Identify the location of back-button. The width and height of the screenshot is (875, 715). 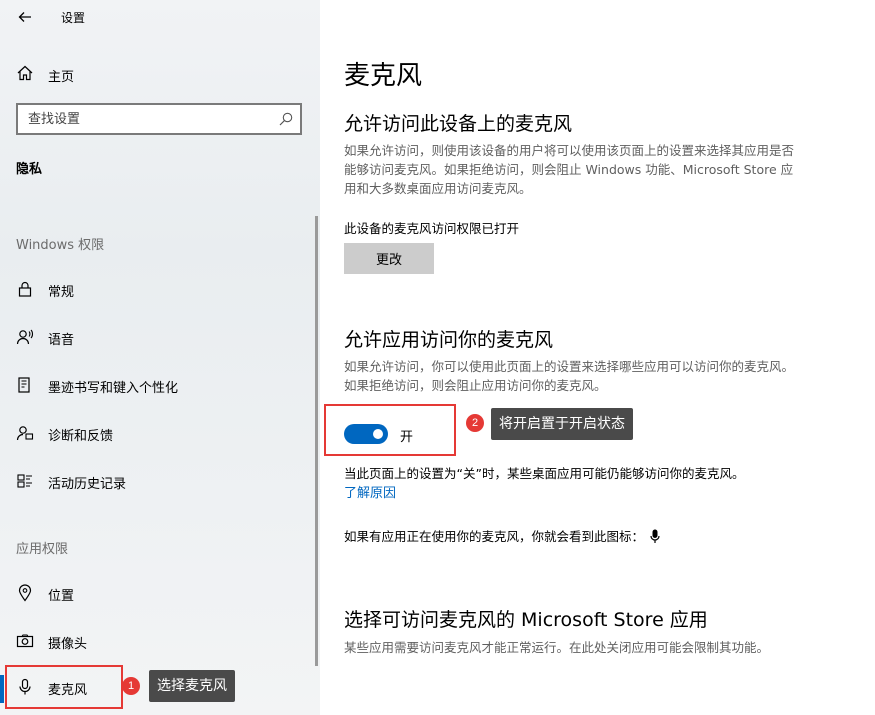
(25, 17).